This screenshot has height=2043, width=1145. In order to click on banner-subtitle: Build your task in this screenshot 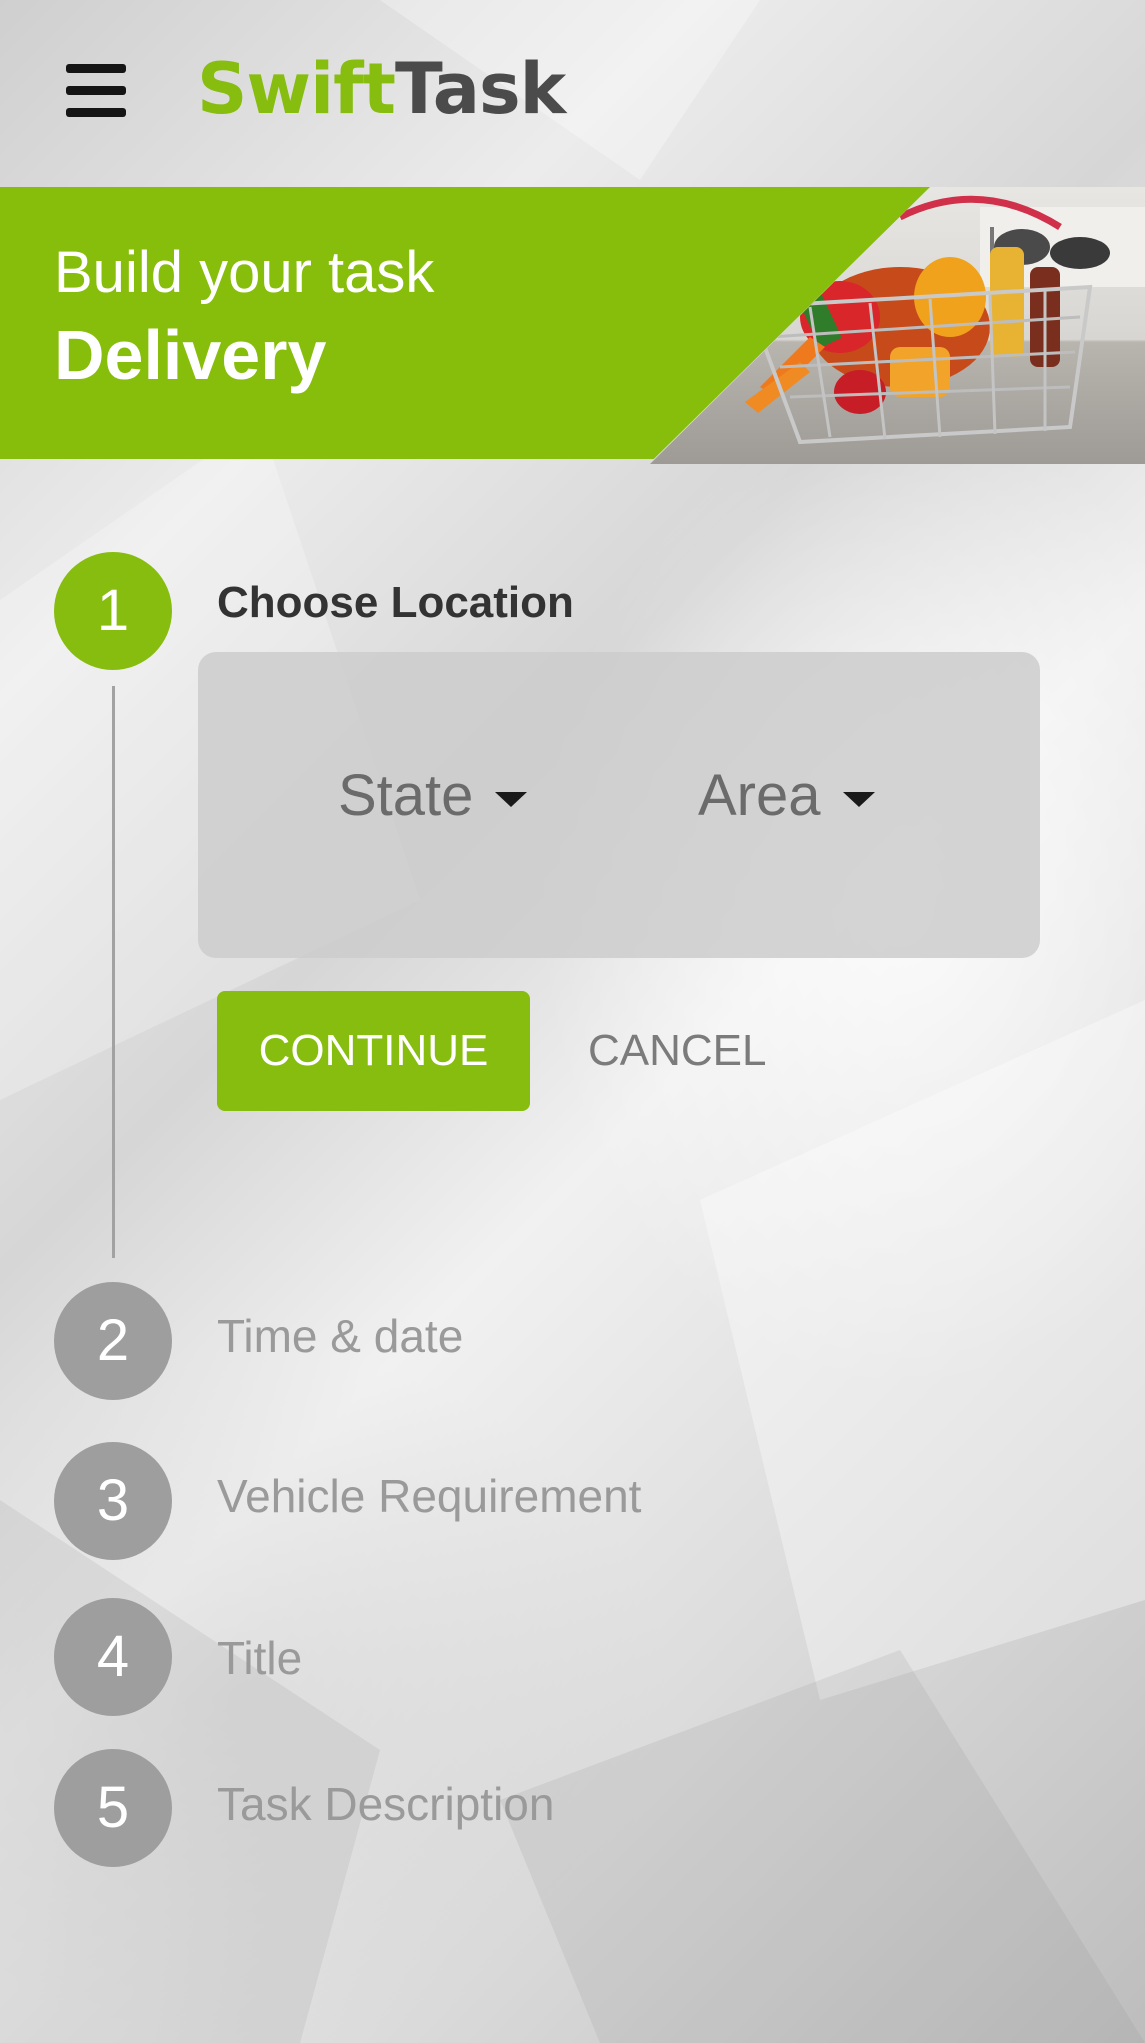, I will do `click(244, 272)`.